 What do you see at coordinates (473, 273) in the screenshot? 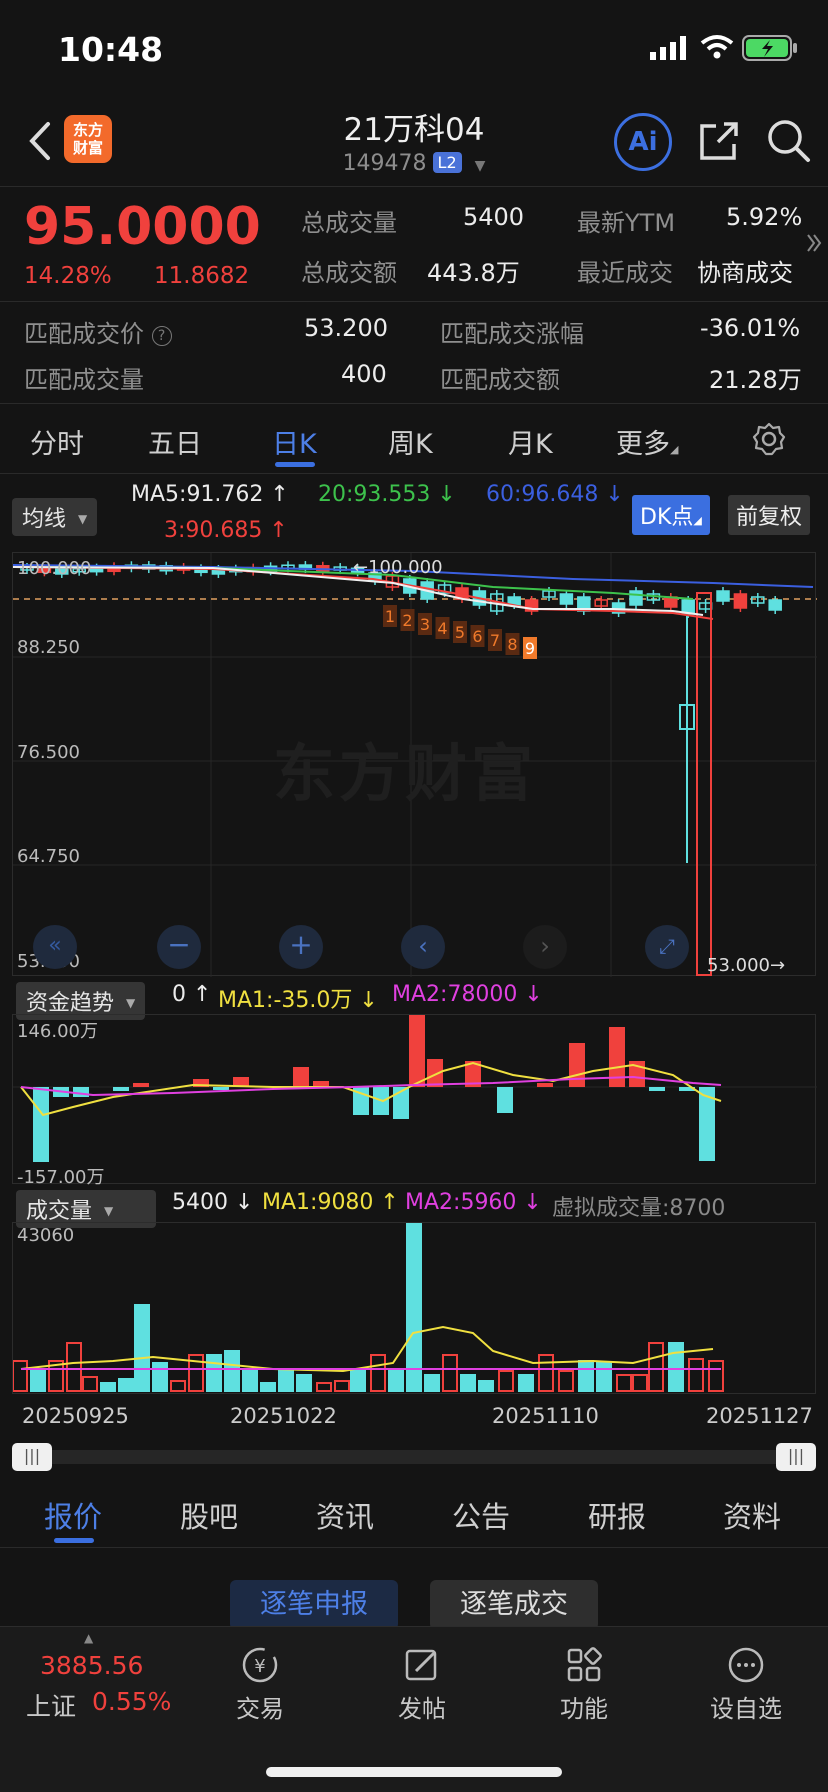
I see `total-amount-value: 443.8万` at bounding box center [473, 273].